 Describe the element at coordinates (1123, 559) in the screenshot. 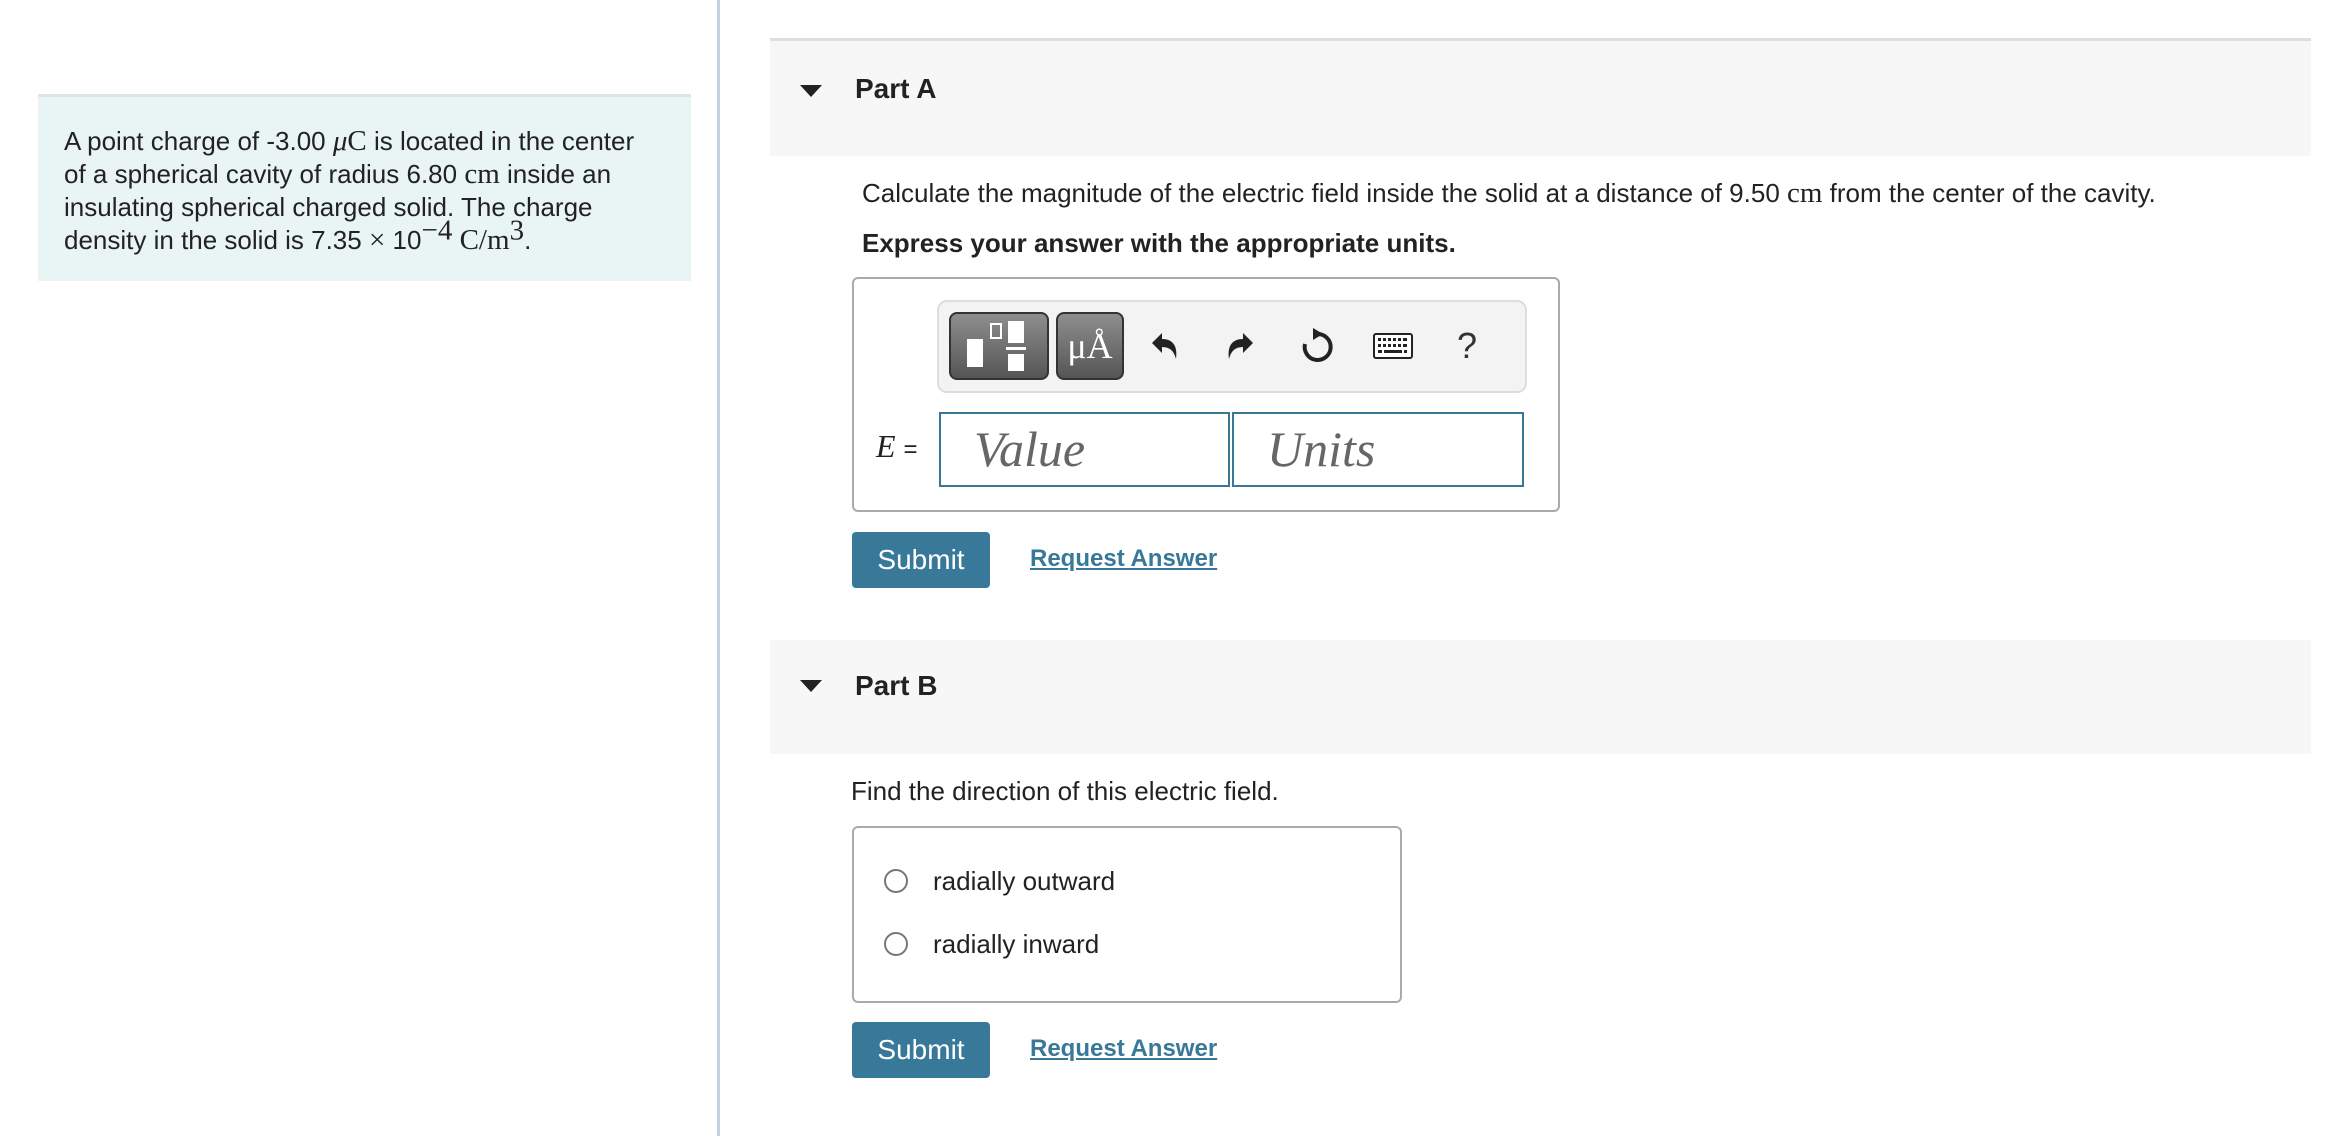

I see `part-a-request-answer-link: Request Answer` at that location.